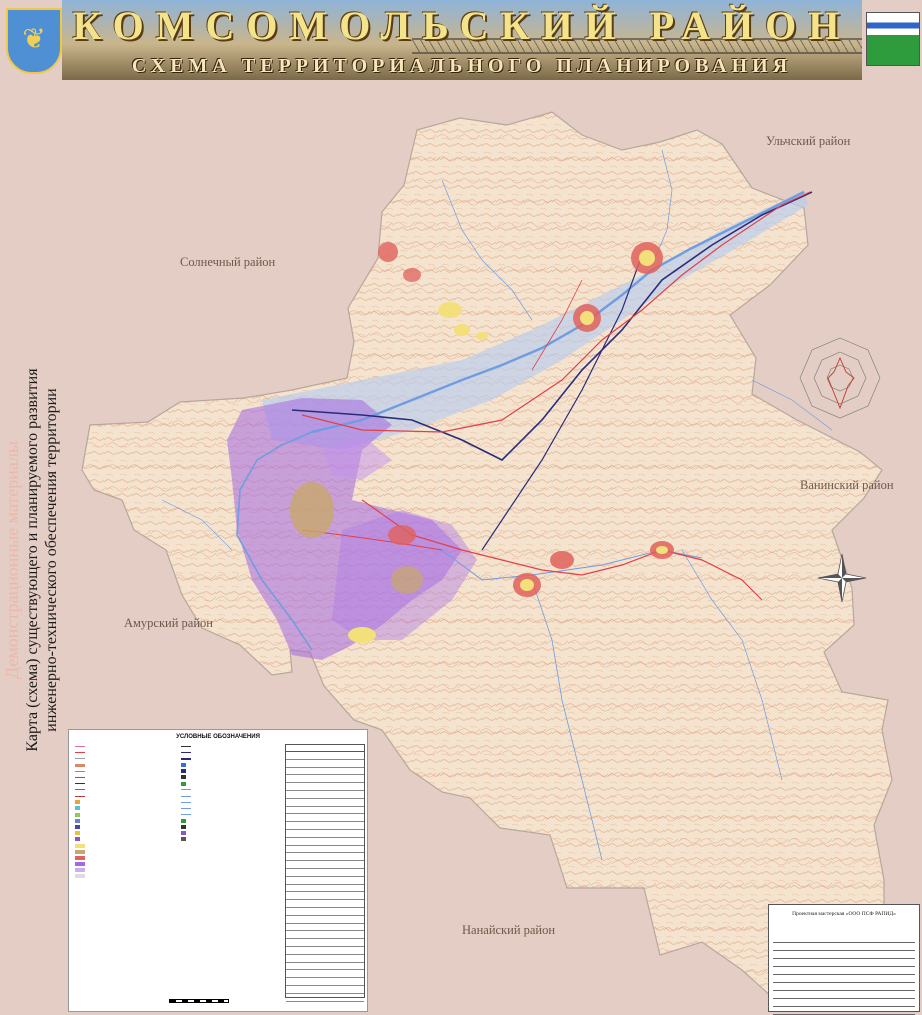  Describe the element at coordinates (844, 975) in the screenshot. I see `title-block-grid` at that location.